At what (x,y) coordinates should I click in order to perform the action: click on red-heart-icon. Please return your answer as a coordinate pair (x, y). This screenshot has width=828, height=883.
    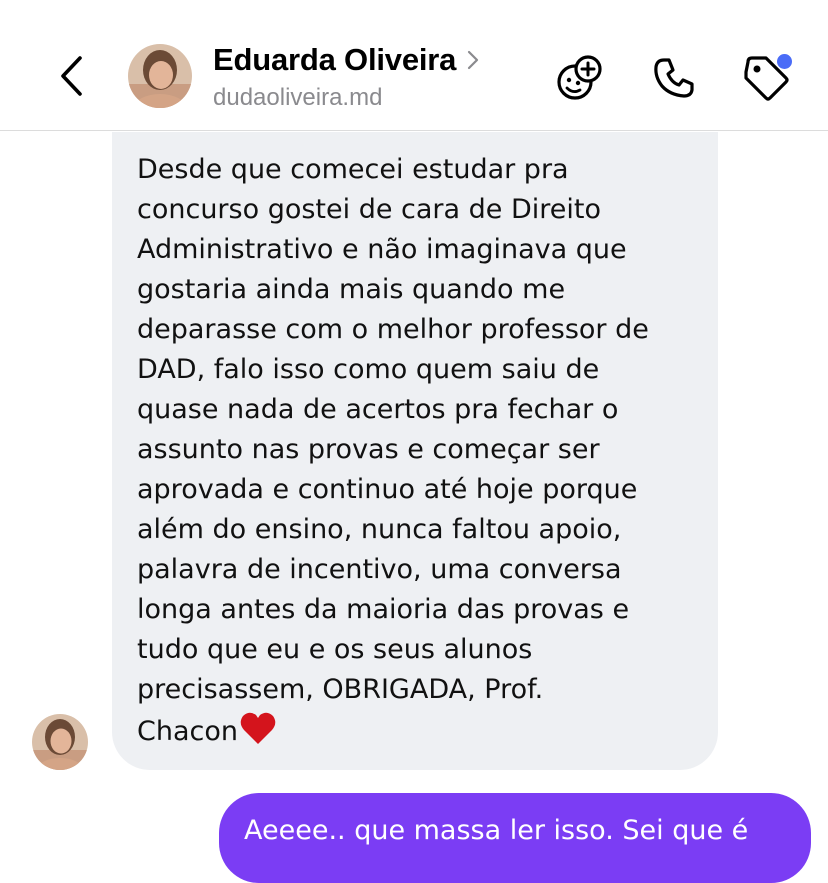
    Looking at the image, I should click on (258, 734).